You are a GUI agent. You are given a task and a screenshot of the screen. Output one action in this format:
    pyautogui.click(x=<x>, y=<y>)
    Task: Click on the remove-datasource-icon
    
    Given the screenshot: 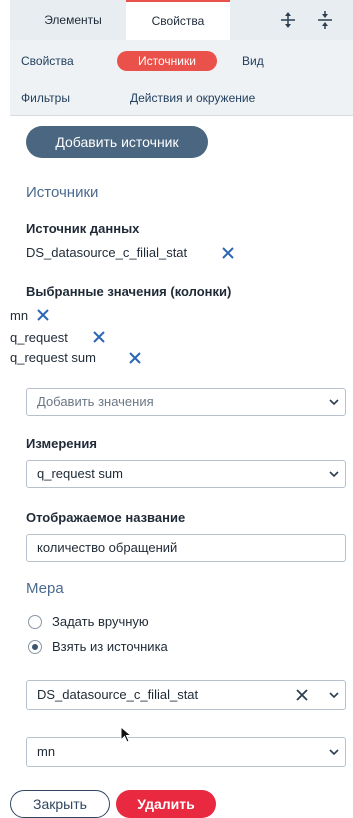 What is the action you would take?
    pyautogui.click(x=228, y=253)
    